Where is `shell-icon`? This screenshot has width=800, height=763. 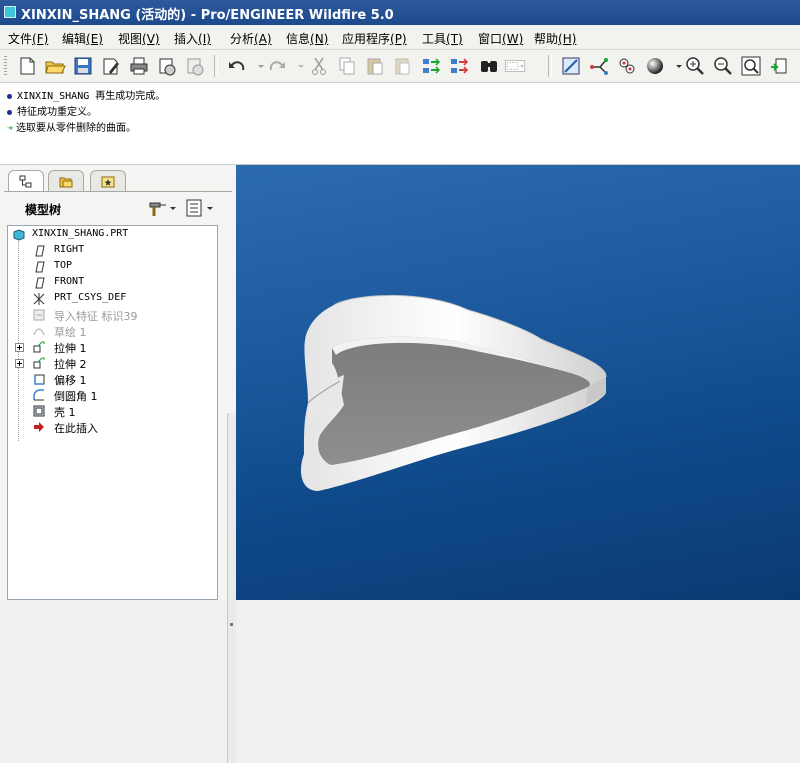 shell-icon is located at coordinates (39, 411).